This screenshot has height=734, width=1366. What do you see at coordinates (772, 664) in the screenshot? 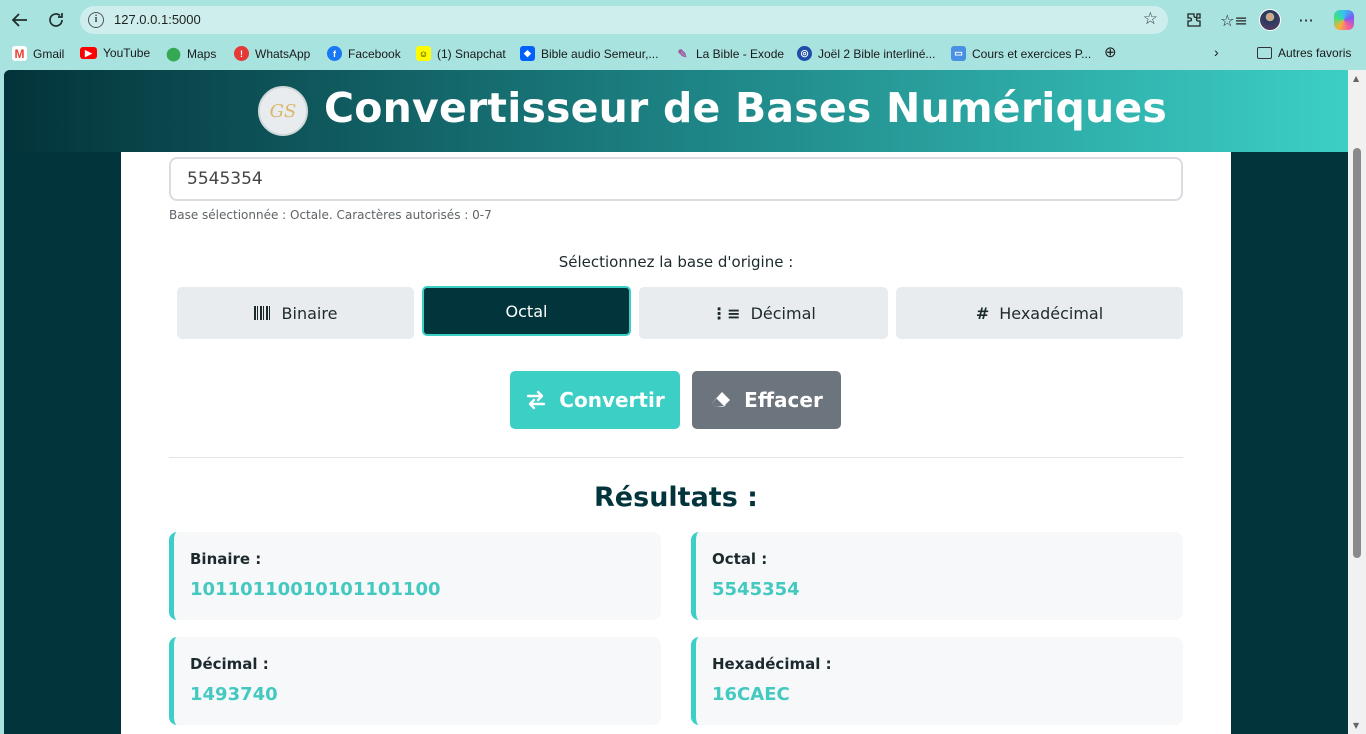
I see `result-hex-label: Hexadécimal :` at bounding box center [772, 664].